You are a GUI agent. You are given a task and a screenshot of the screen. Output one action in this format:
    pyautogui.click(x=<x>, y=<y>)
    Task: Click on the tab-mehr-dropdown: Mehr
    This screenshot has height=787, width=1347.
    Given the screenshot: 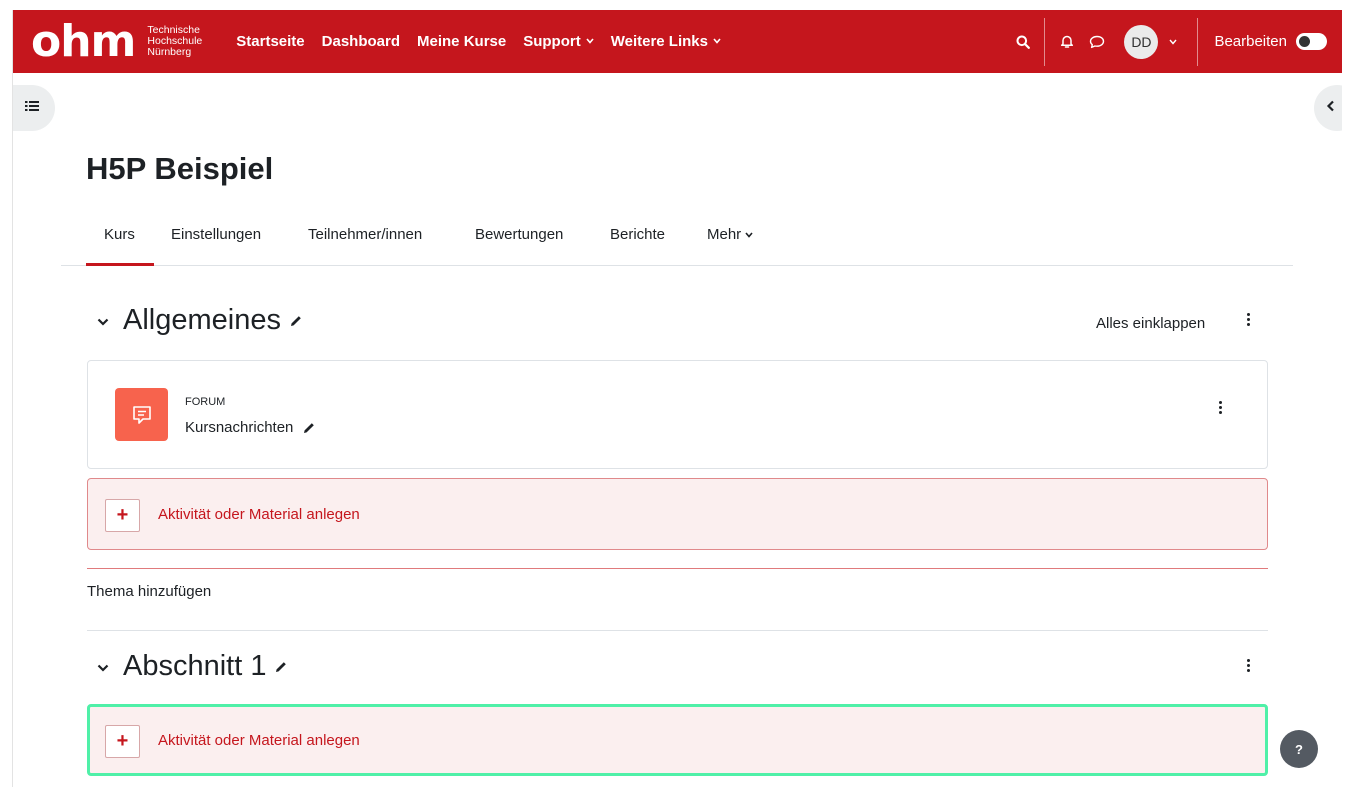 What is the action you would take?
    pyautogui.click(x=730, y=234)
    